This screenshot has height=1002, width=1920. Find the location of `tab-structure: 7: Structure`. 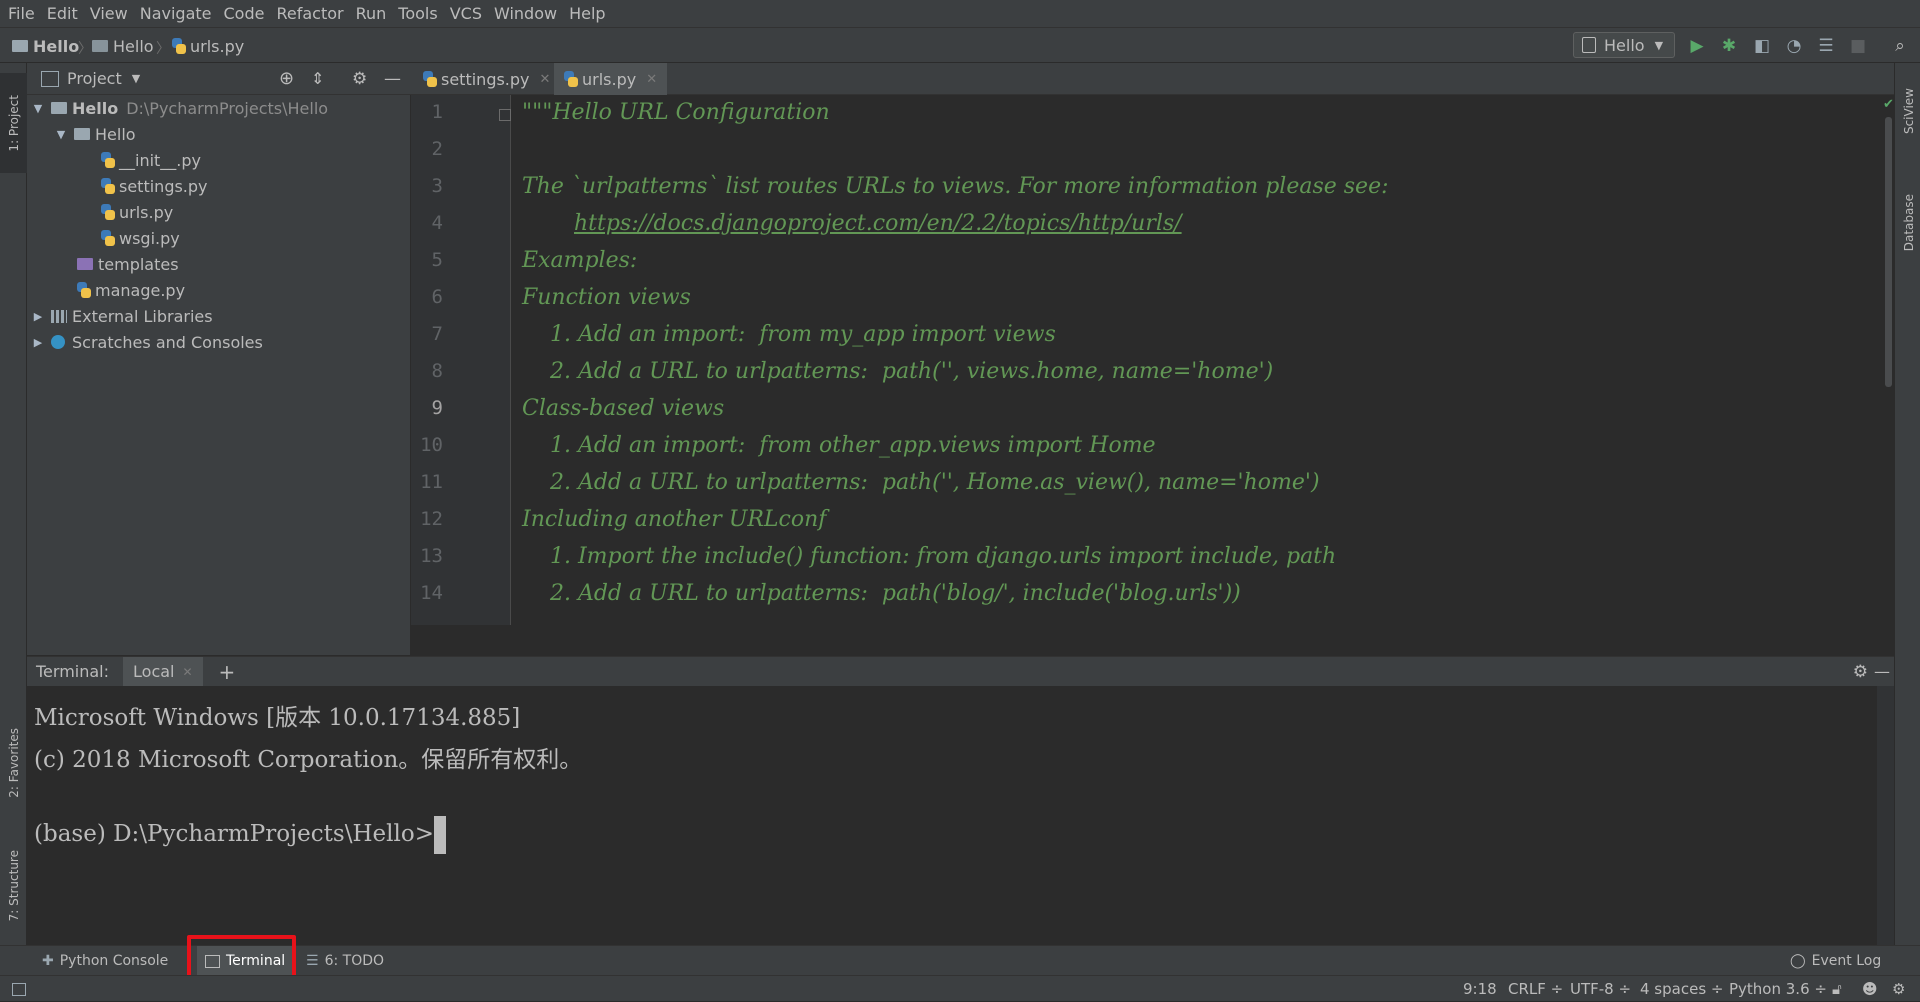

tab-structure: 7: Structure is located at coordinates (13, 885).